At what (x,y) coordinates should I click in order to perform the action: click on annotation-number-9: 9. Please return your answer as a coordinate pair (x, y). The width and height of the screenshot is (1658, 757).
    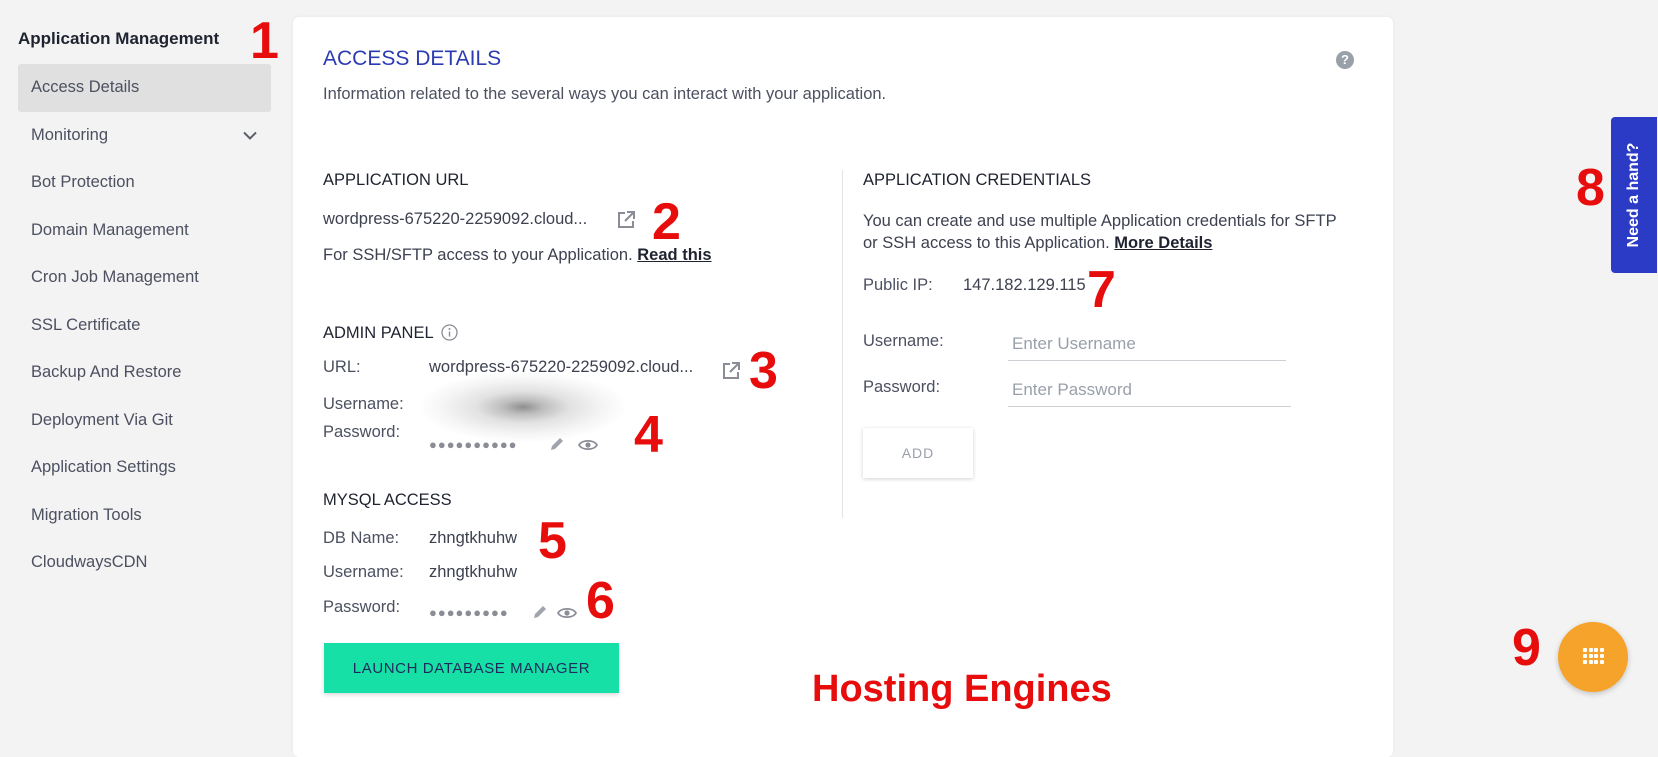
    Looking at the image, I should click on (1526, 648).